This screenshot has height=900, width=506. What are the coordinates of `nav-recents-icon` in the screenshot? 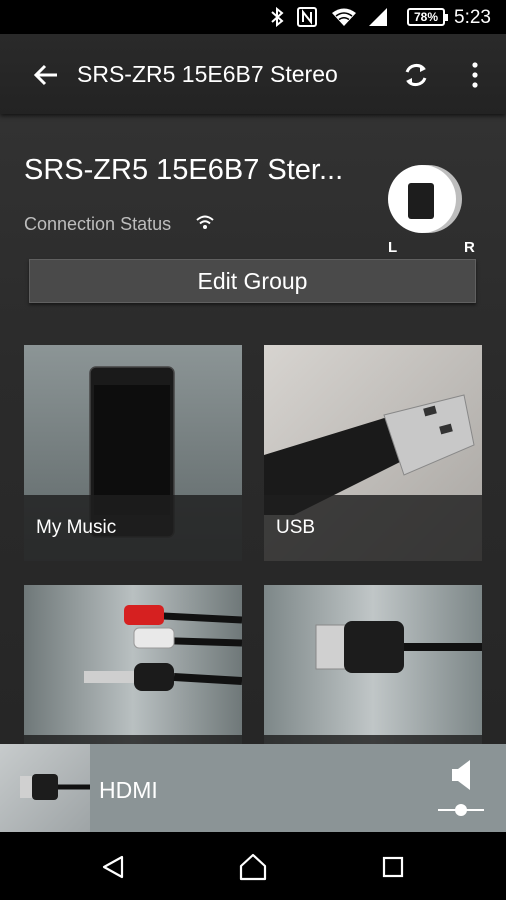 It's located at (393, 867).